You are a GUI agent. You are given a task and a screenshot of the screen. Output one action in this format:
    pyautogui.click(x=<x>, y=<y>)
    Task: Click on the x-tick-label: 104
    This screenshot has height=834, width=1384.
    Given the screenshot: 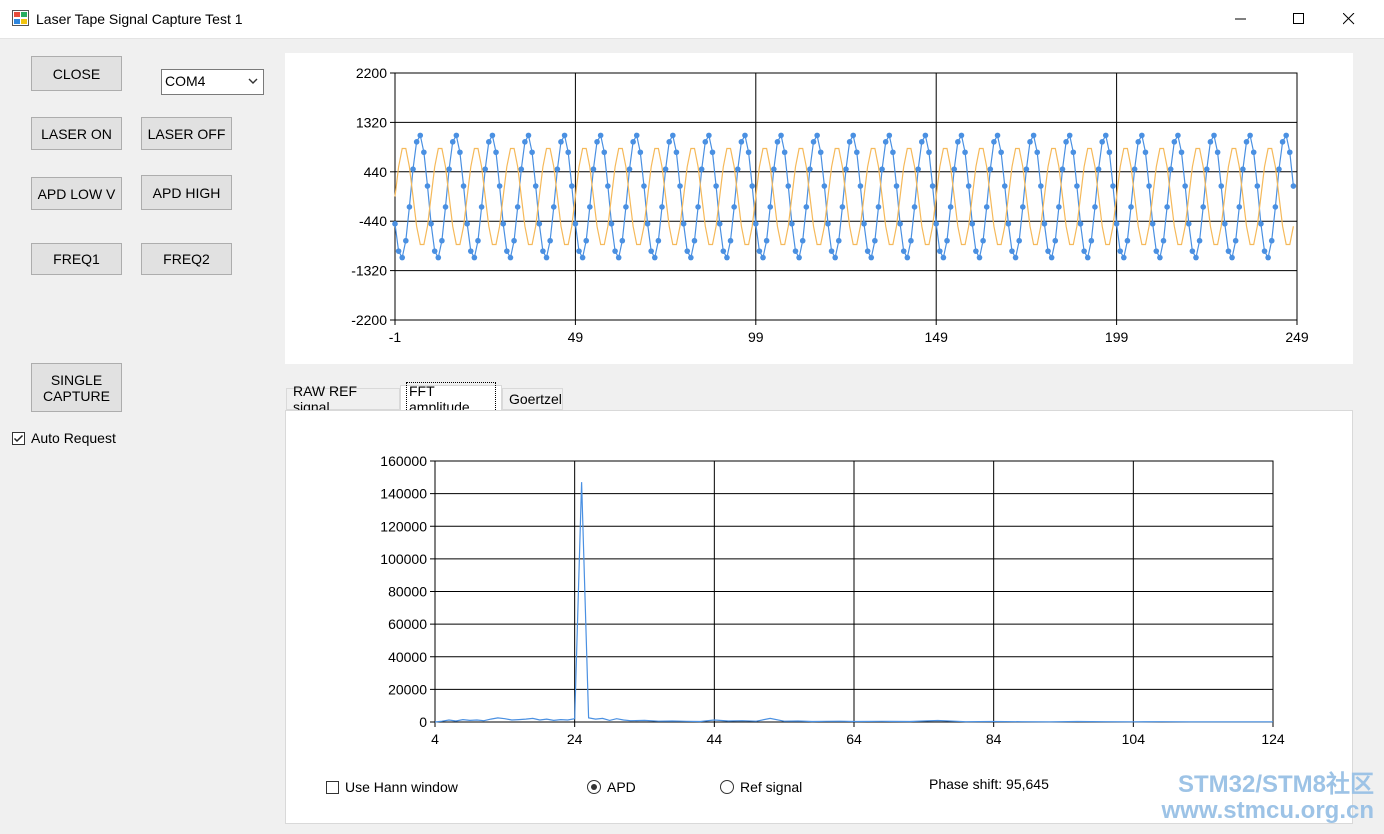 What is the action you would take?
    pyautogui.click(x=1134, y=739)
    